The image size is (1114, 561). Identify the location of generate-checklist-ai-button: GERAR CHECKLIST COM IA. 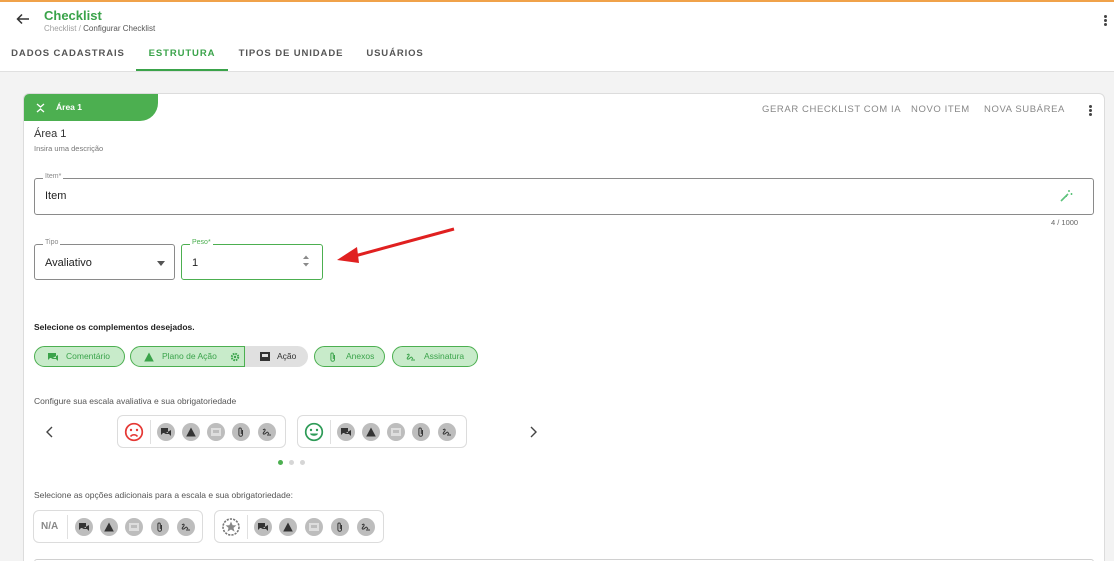
(831, 109).